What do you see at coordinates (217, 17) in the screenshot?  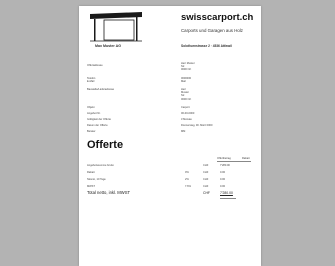 I see `brand-title: swisscarport.ch` at bounding box center [217, 17].